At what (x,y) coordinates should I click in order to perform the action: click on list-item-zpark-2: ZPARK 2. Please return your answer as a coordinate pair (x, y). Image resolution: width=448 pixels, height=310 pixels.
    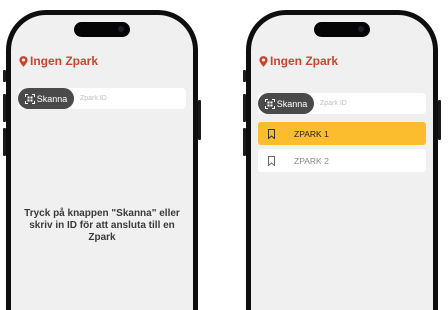
    Looking at the image, I should click on (342, 160).